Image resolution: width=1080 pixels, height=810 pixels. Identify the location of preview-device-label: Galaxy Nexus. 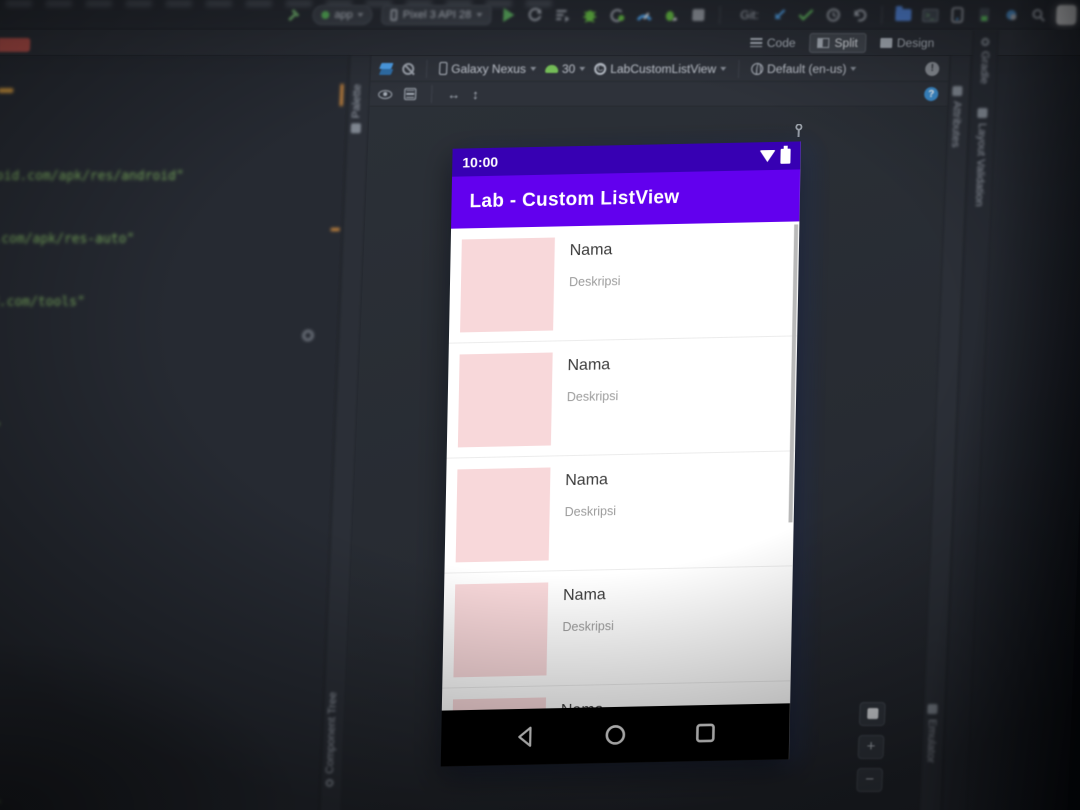
(488, 68).